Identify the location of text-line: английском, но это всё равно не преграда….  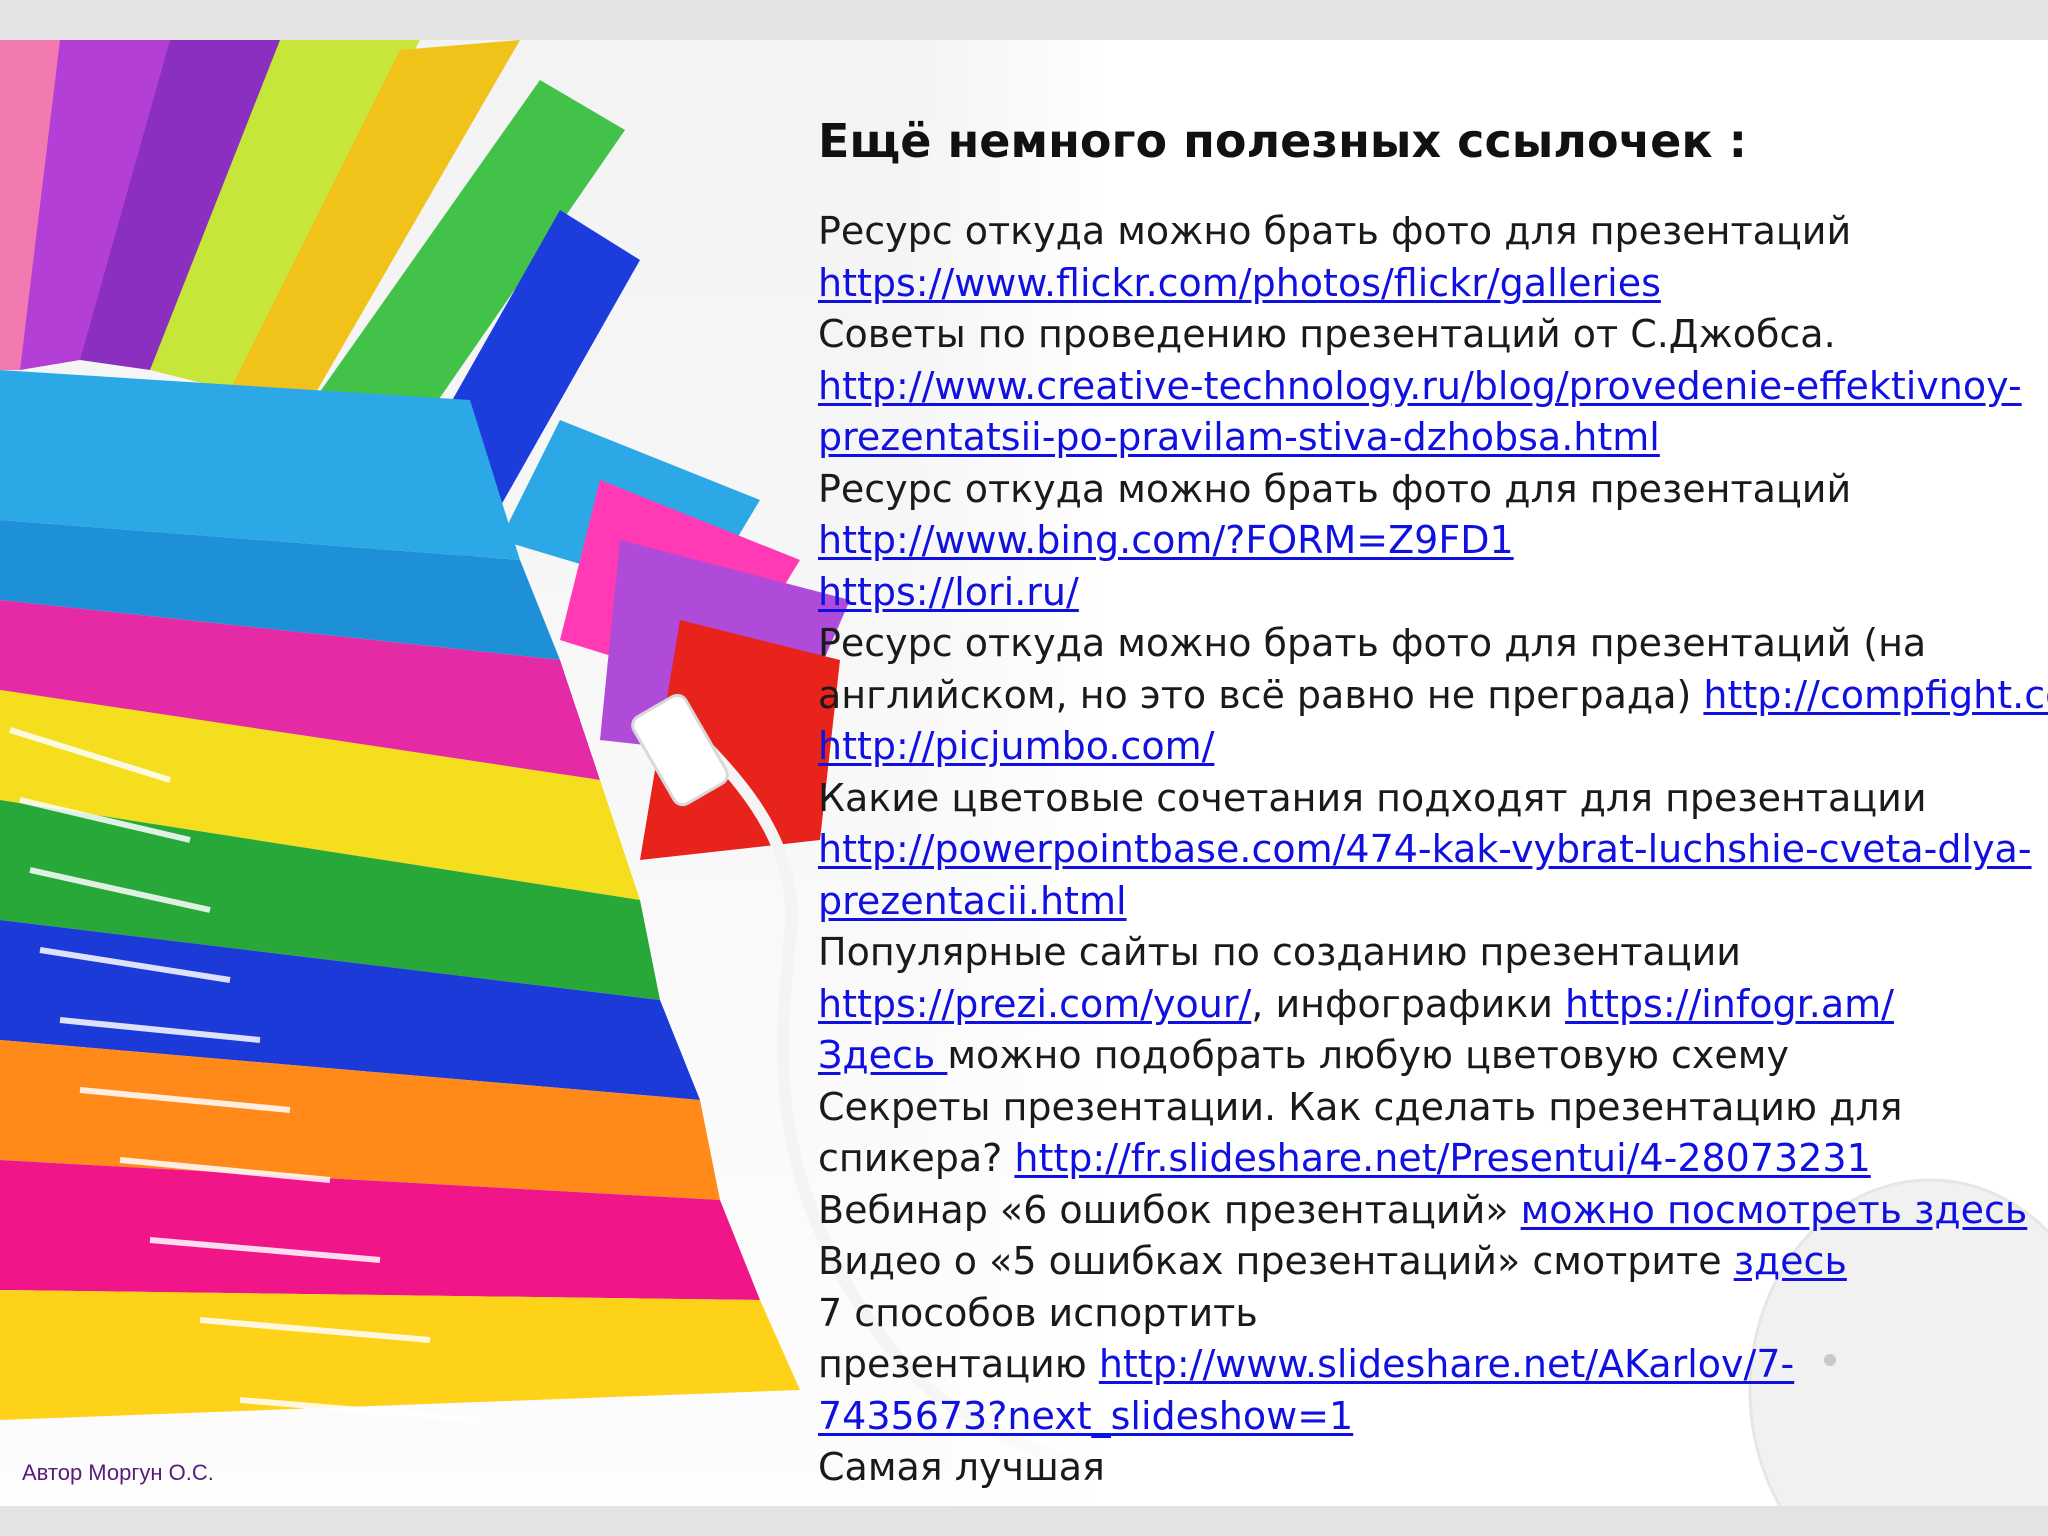
(1433, 696).